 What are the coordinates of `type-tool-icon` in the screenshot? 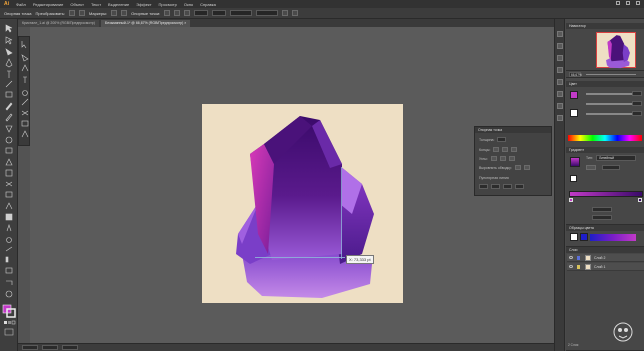 It's located at (9, 74).